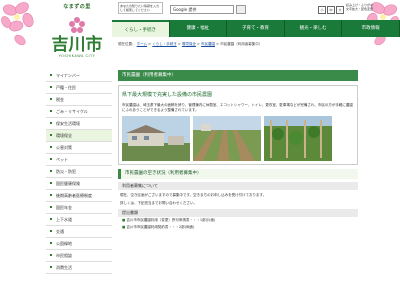  What do you see at coordinates (79, 220) in the screenshot?
I see `sidebar-item-water: 上下水道` at bounding box center [79, 220].